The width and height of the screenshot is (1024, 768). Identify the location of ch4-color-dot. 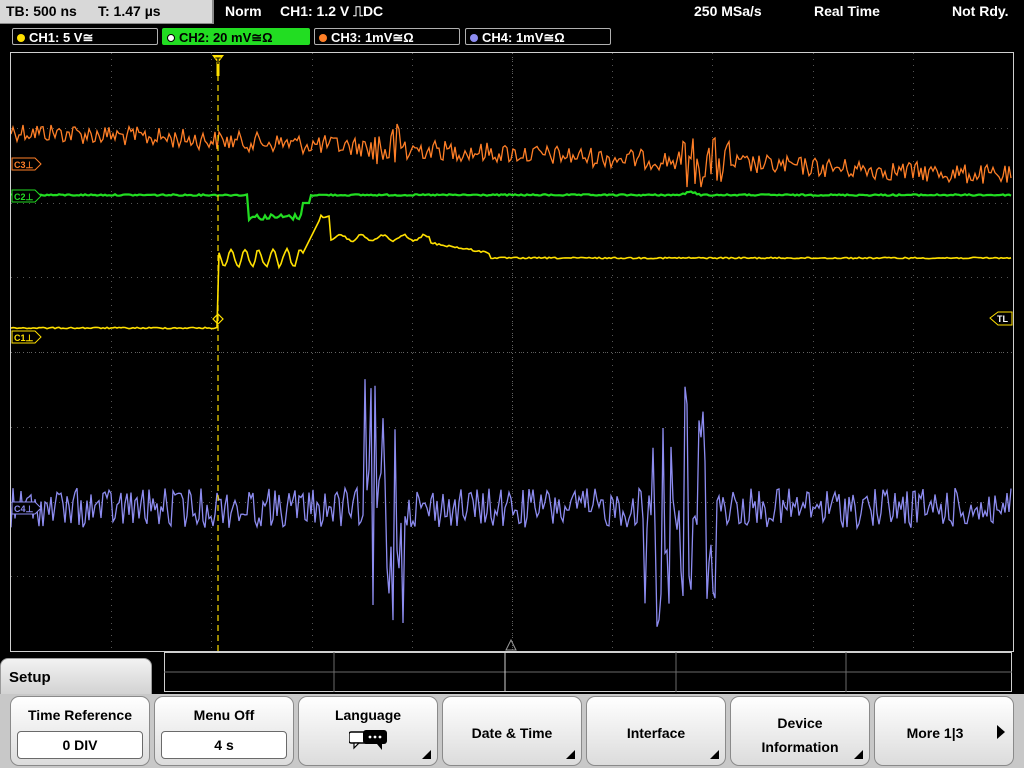
(474, 38).